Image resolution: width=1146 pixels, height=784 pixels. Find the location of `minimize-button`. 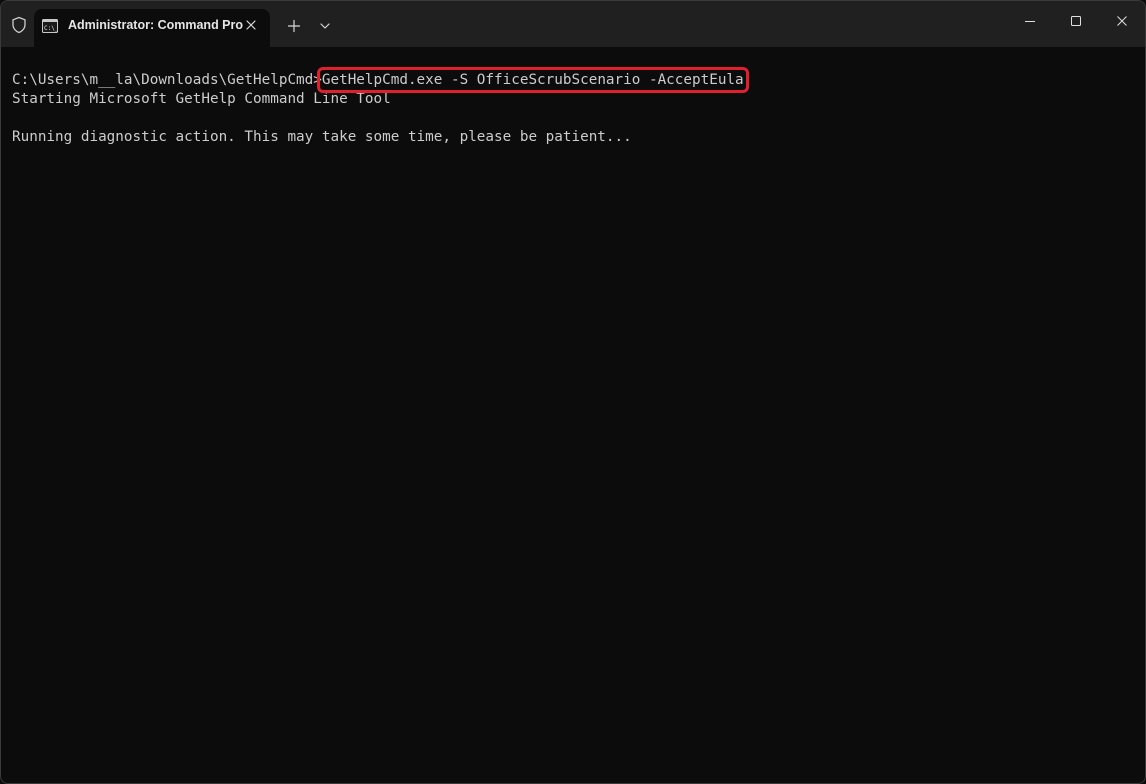

minimize-button is located at coordinates (1030, 22).